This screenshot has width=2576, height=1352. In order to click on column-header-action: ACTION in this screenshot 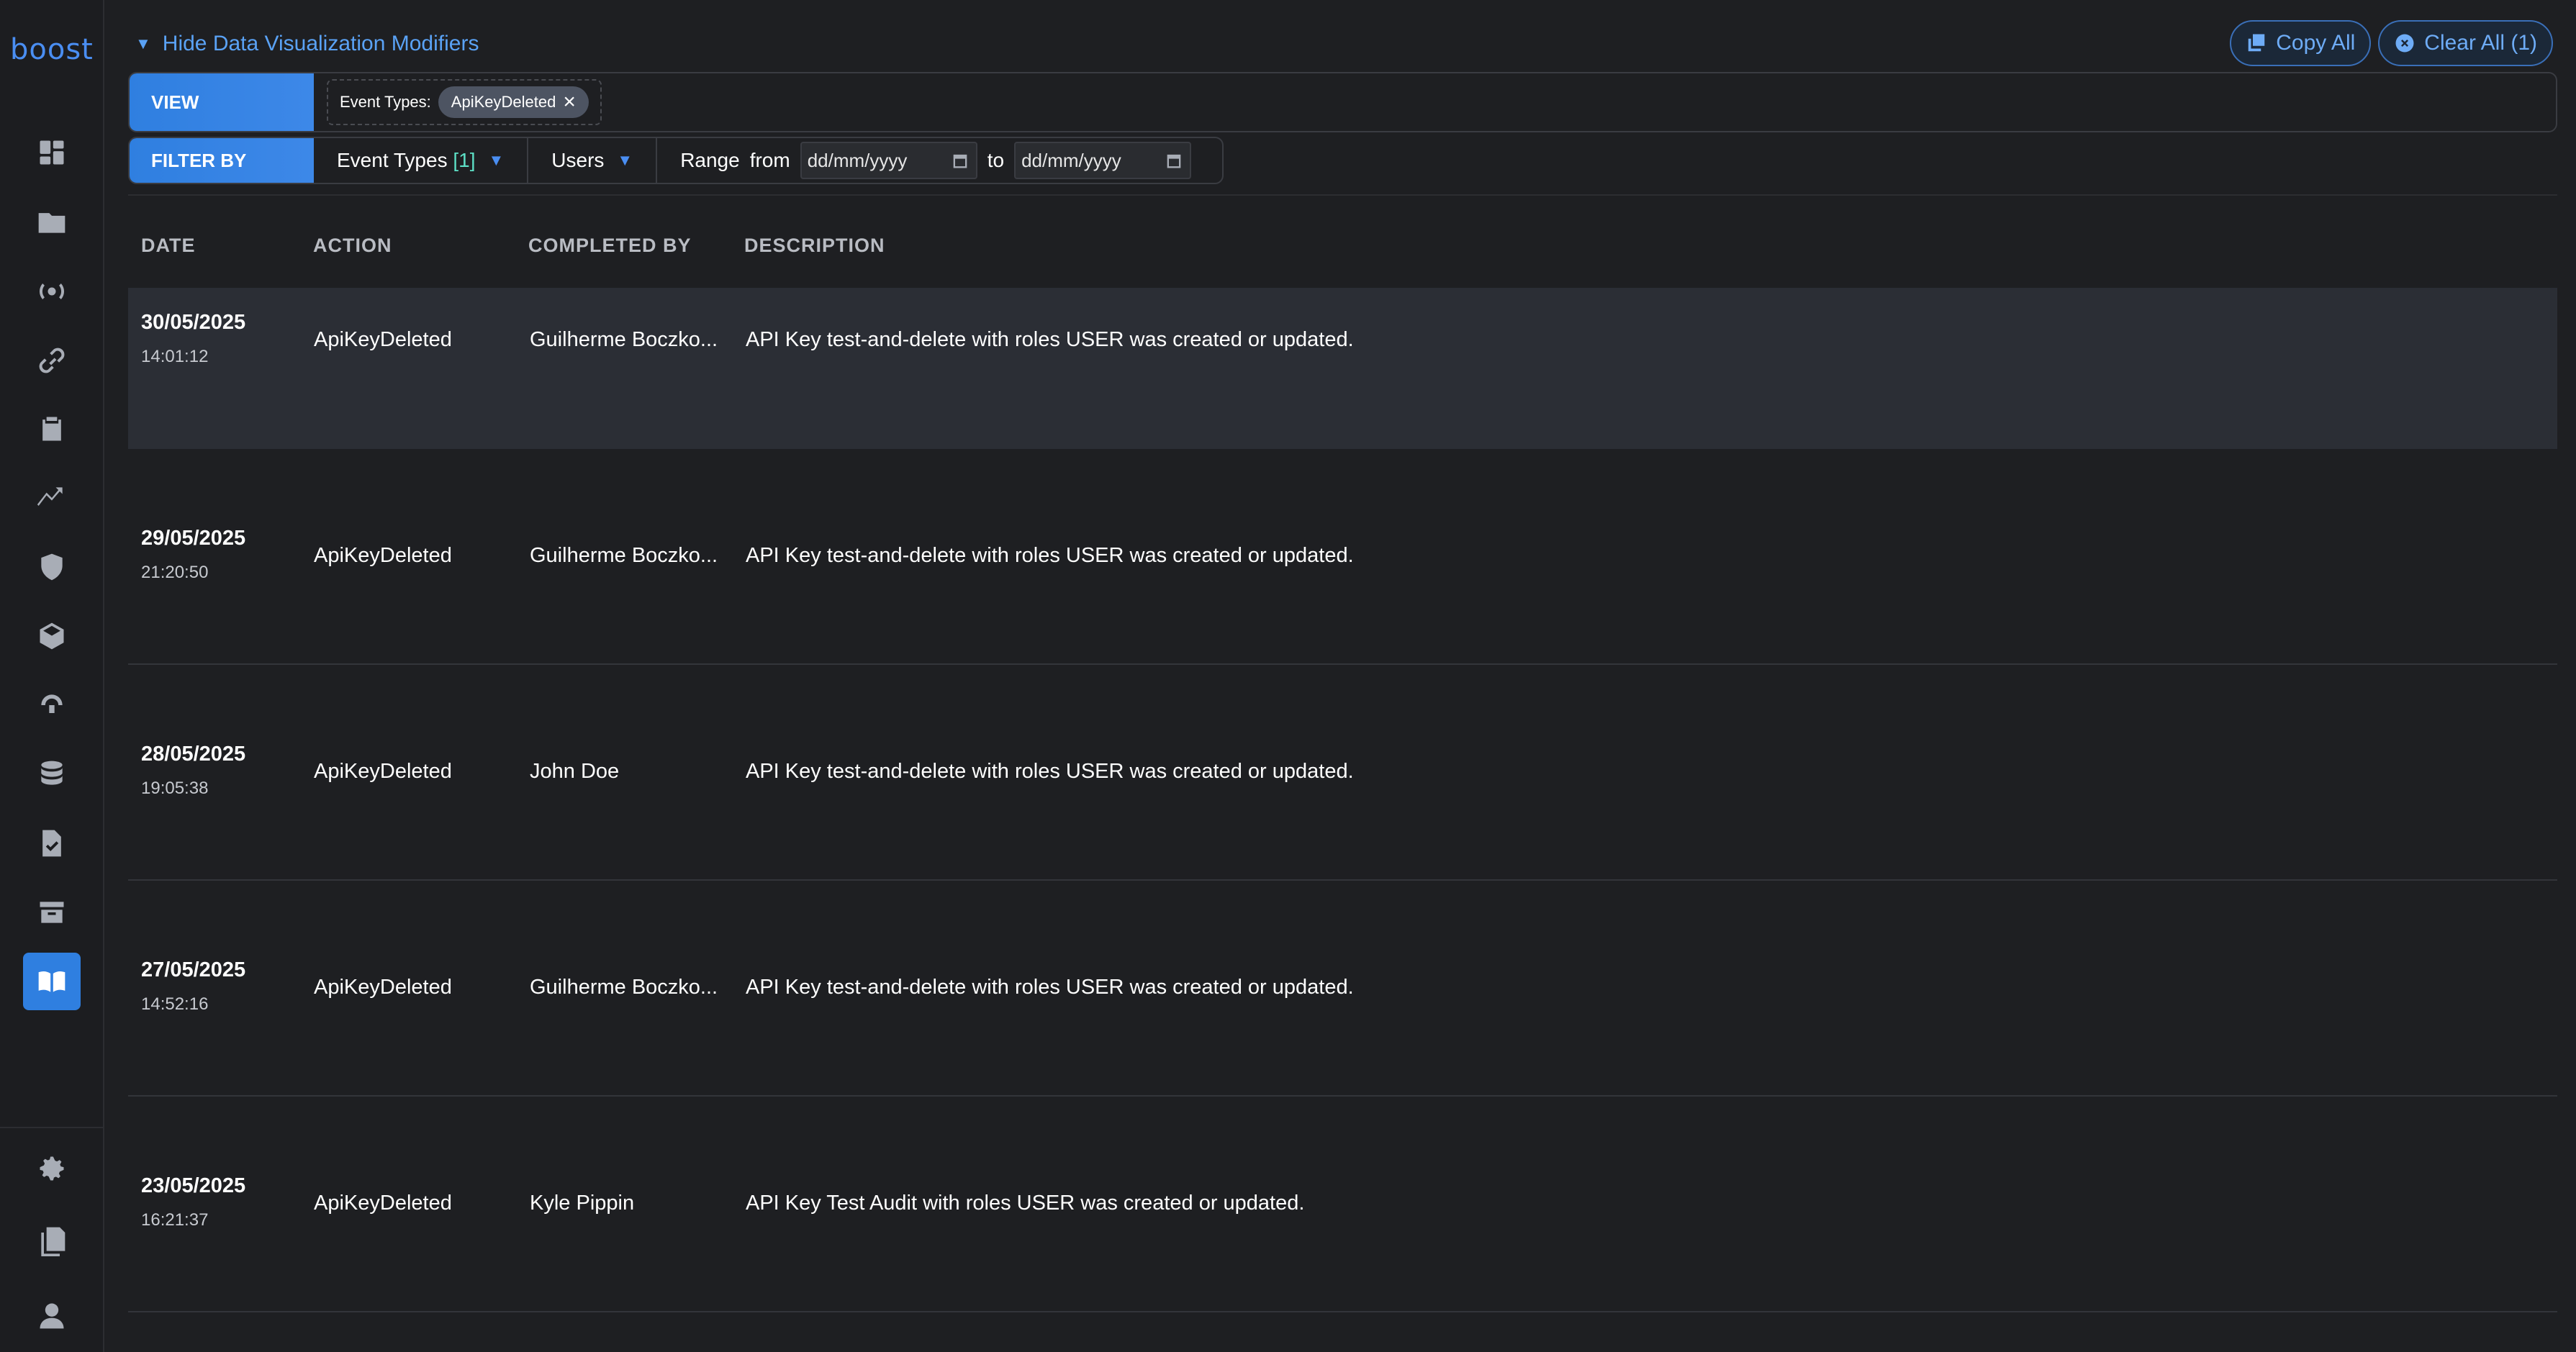, I will do `click(353, 246)`.